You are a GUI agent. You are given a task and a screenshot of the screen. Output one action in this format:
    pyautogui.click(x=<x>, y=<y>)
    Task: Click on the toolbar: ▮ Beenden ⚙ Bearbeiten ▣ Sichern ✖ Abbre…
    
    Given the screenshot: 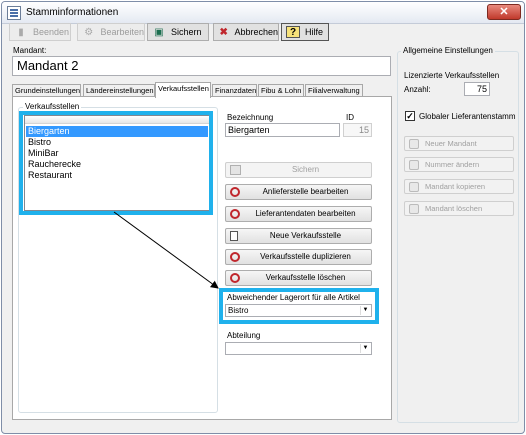 What is the action you would take?
    pyautogui.click(x=262, y=32)
    